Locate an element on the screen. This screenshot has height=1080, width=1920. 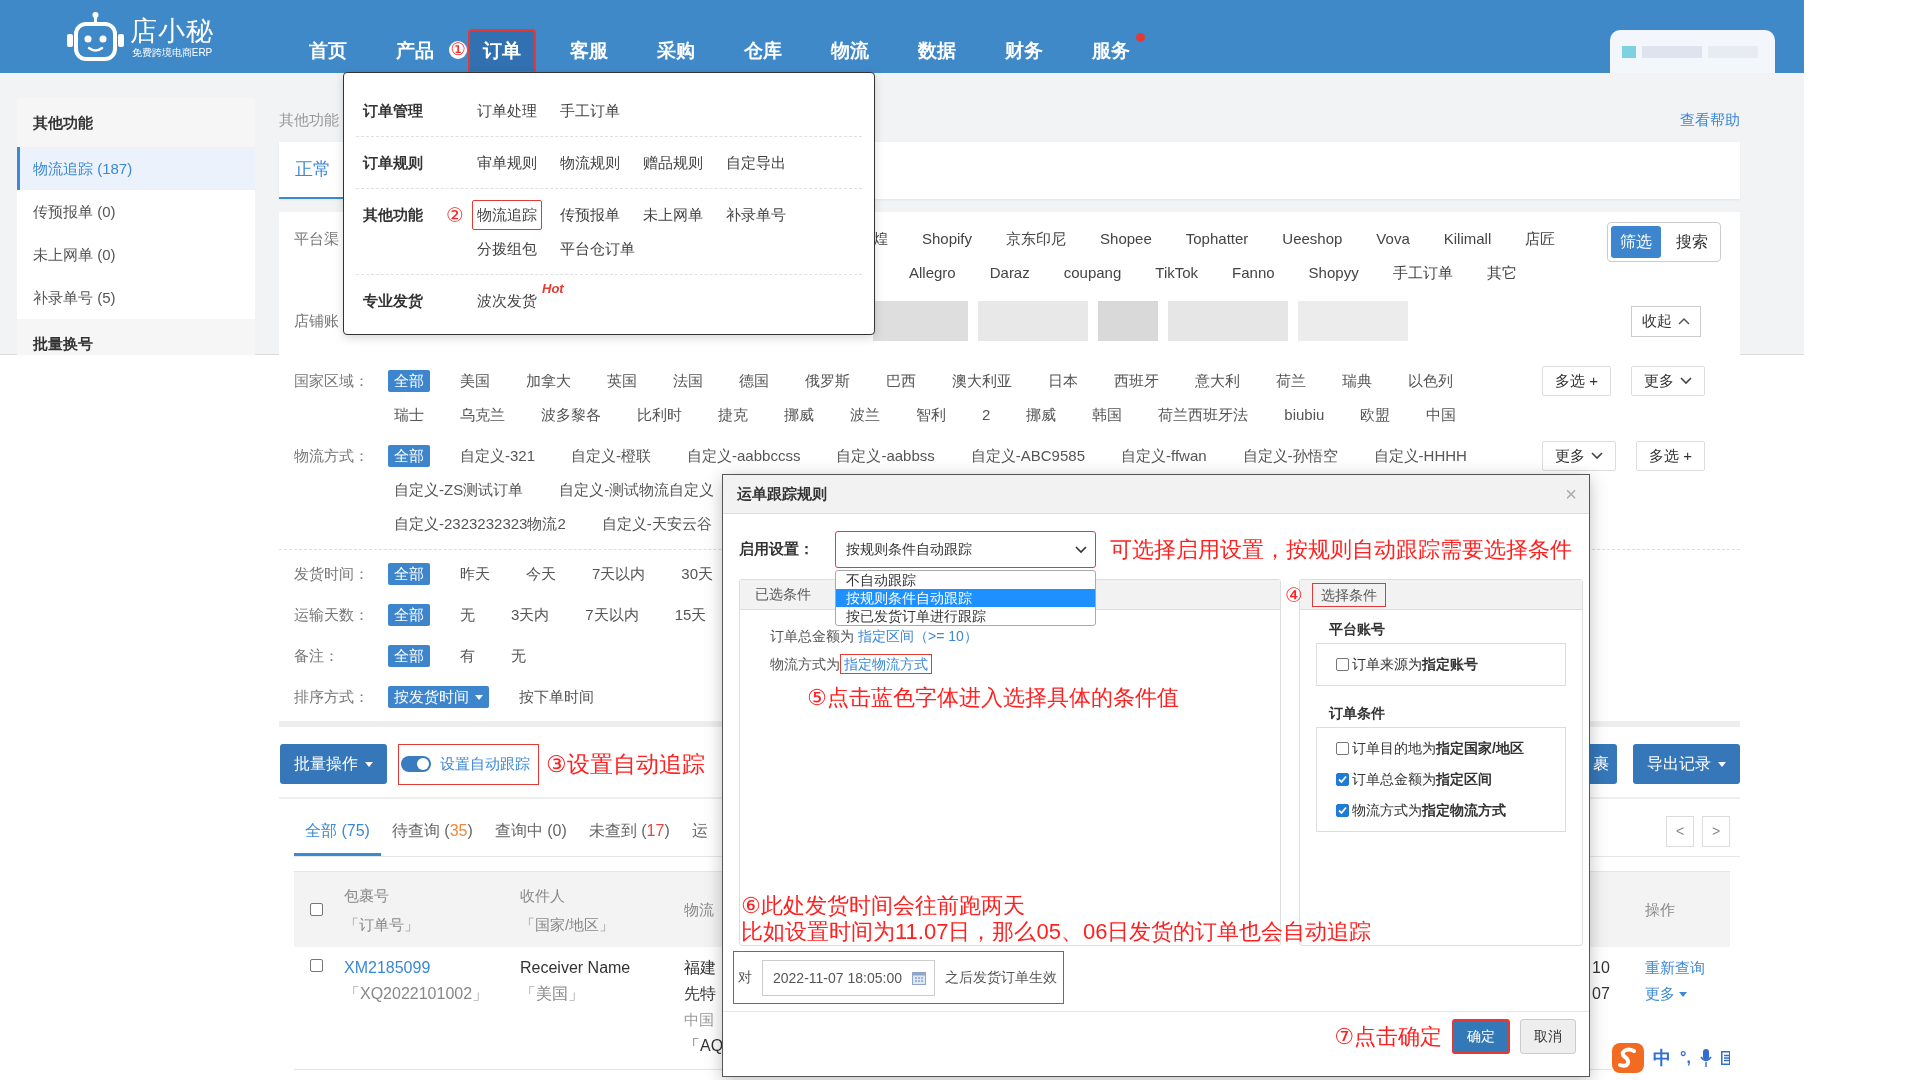
menu-item: 波次发货 is located at coordinates (507, 301).